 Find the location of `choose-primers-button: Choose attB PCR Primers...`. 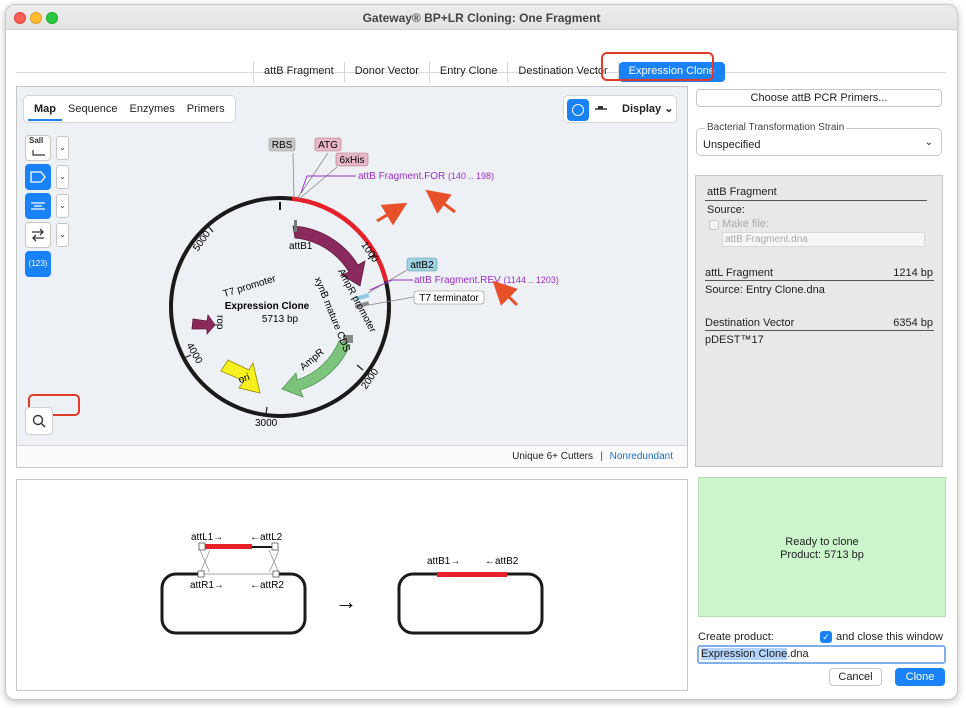

choose-primers-button: Choose attB PCR Primers... is located at coordinates (819, 98).